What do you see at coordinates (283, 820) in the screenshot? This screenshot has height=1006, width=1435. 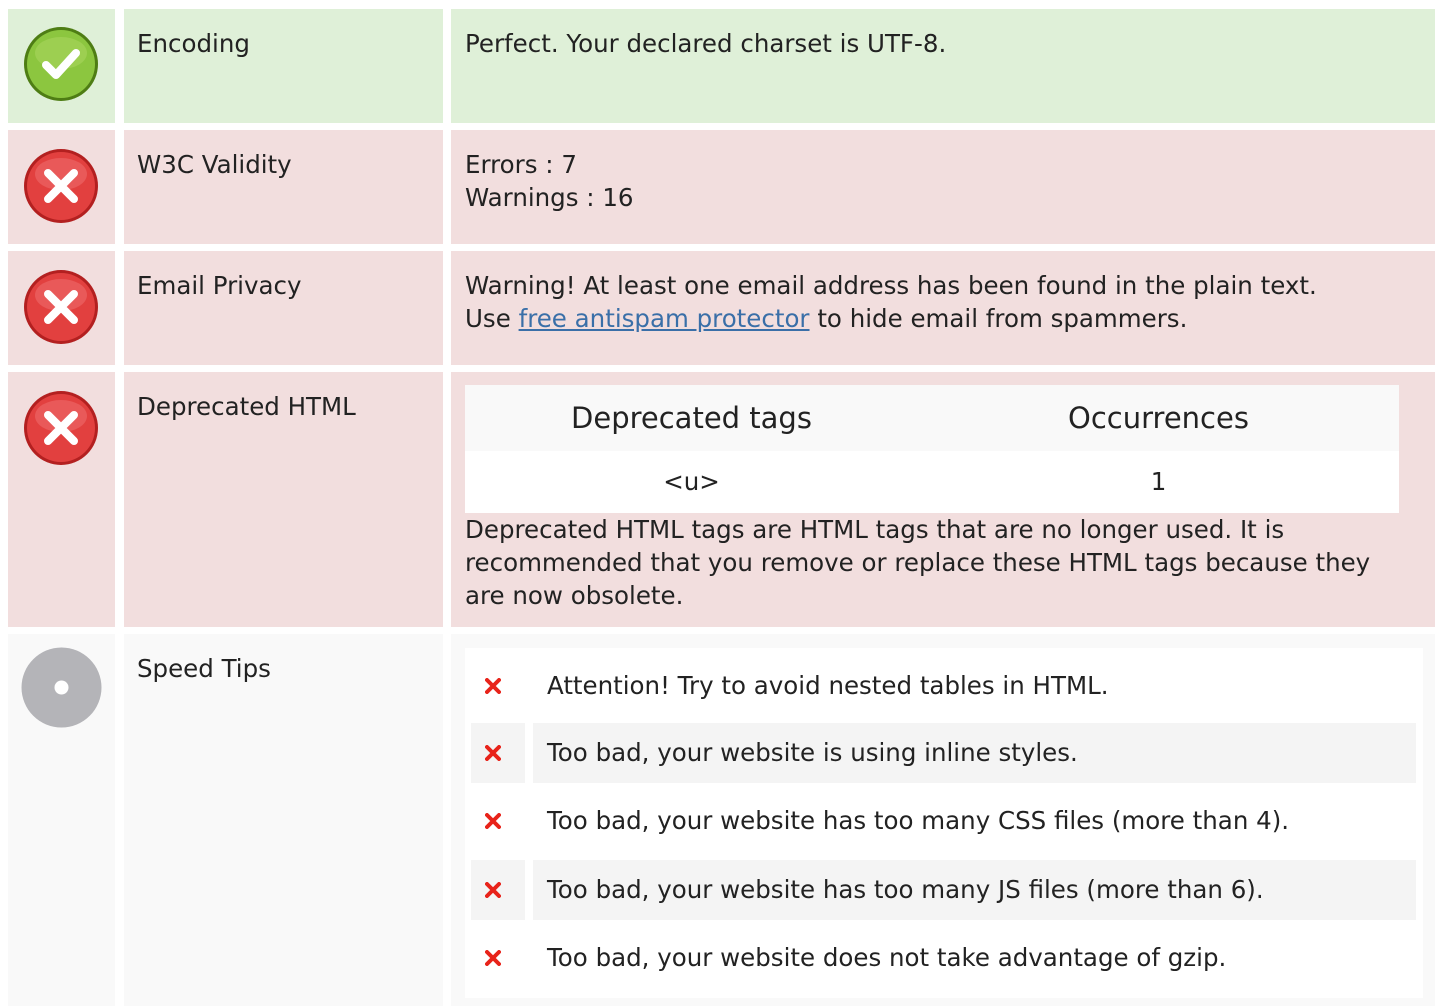 I see `label-cell: Speed Tips` at bounding box center [283, 820].